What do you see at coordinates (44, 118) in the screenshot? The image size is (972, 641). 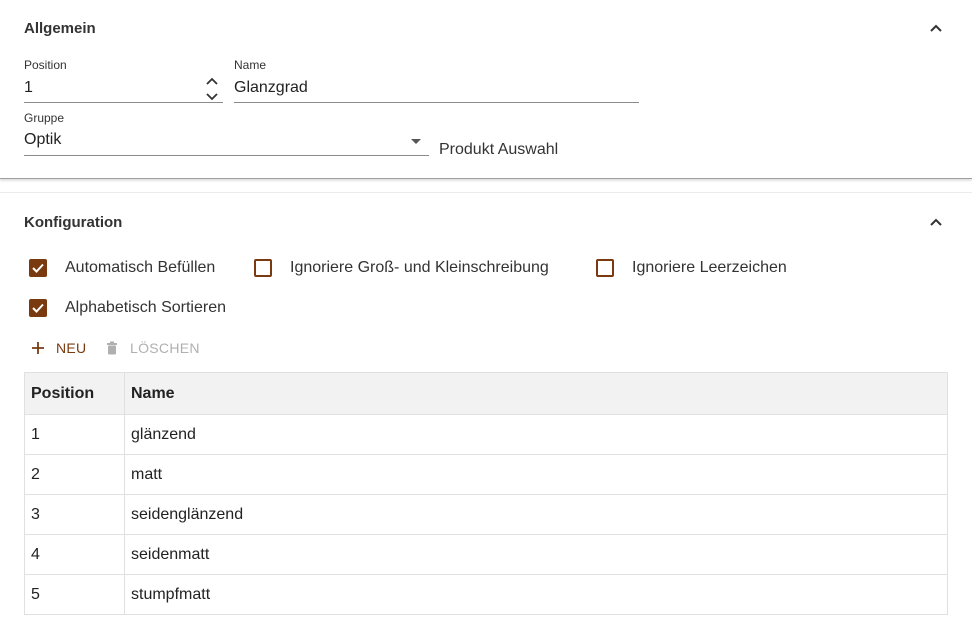 I see `gruppe-label: Gruppe` at bounding box center [44, 118].